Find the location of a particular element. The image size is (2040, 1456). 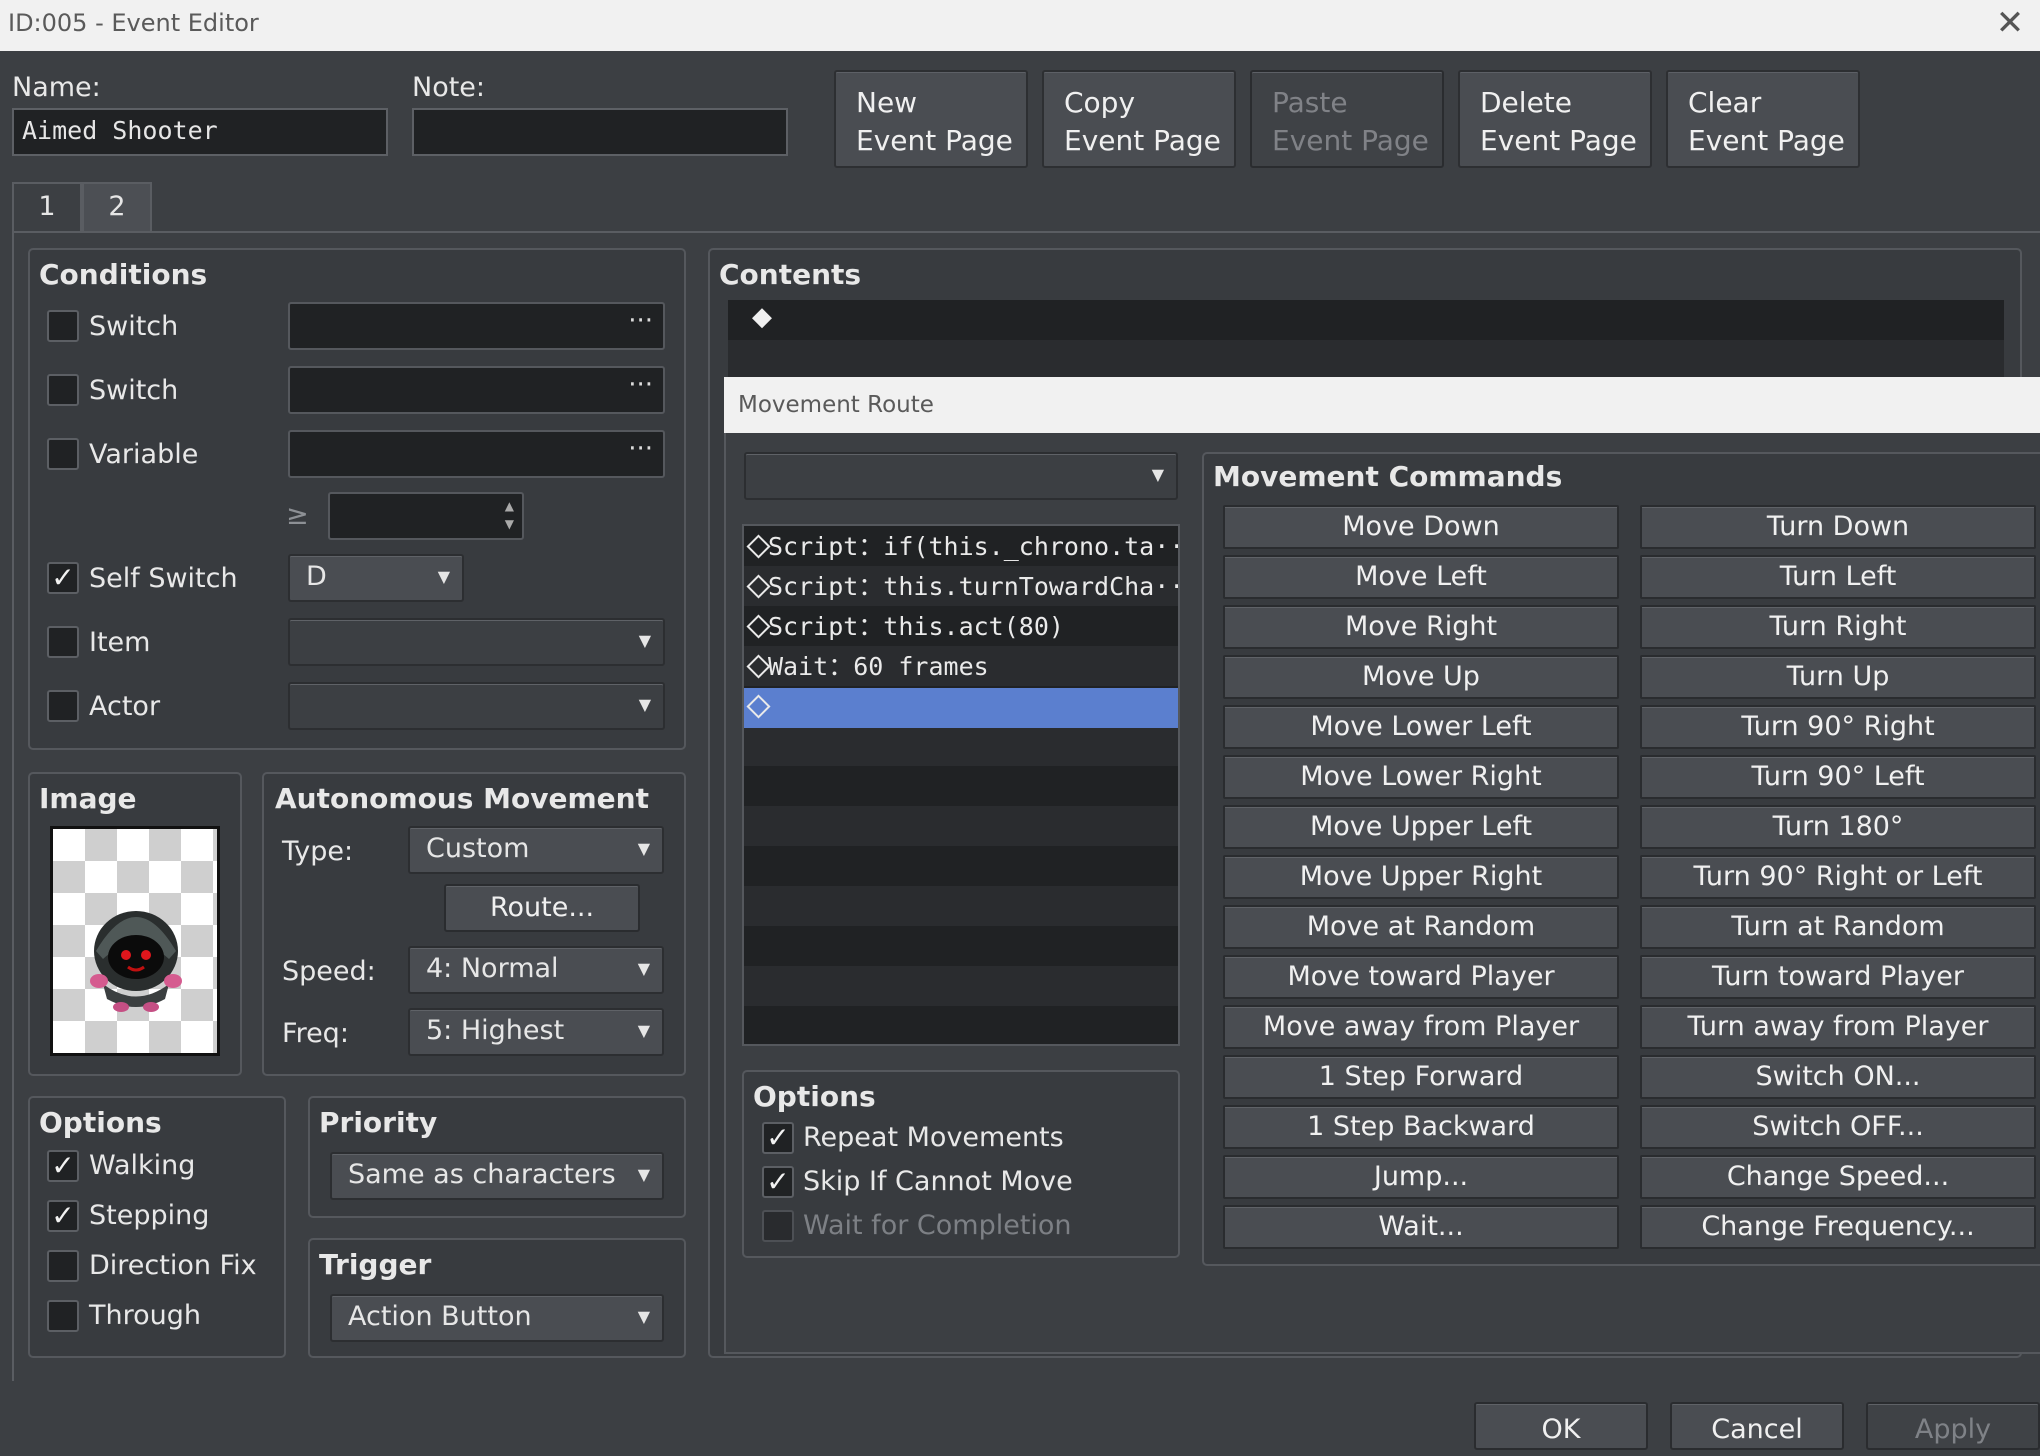

movement-command-button: Move Lower Left is located at coordinates (1421, 727).